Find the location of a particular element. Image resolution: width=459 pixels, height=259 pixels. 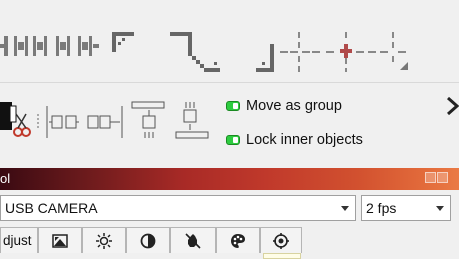

tab-palette is located at coordinates (238, 240).